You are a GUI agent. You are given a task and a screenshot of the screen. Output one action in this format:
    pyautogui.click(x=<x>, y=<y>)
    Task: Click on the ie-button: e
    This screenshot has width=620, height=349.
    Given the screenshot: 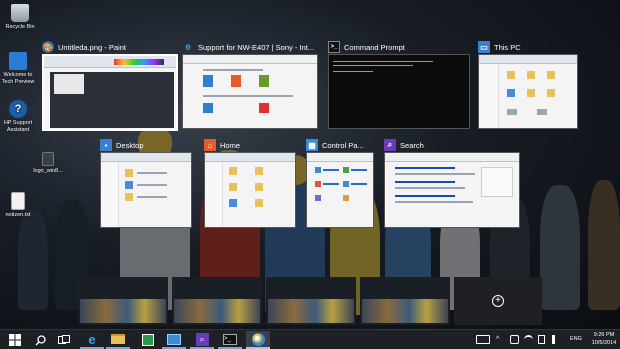 What is the action you would take?
    pyautogui.click(x=92, y=340)
    